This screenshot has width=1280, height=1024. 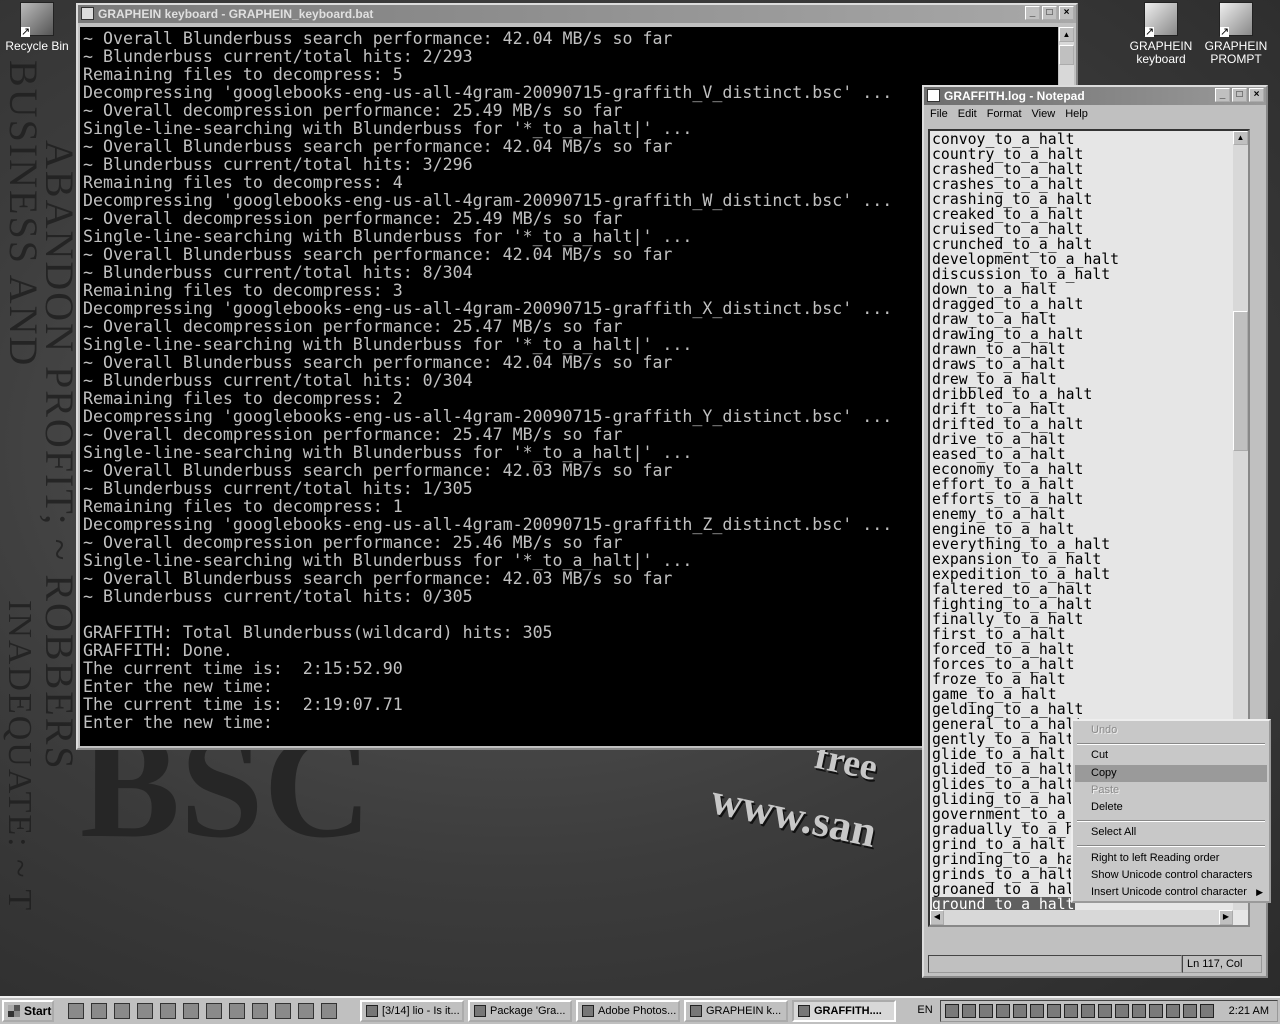 What do you see at coordinates (1171, 807) in the screenshot?
I see `menu-item-delete: Delete` at bounding box center [1171, 807].